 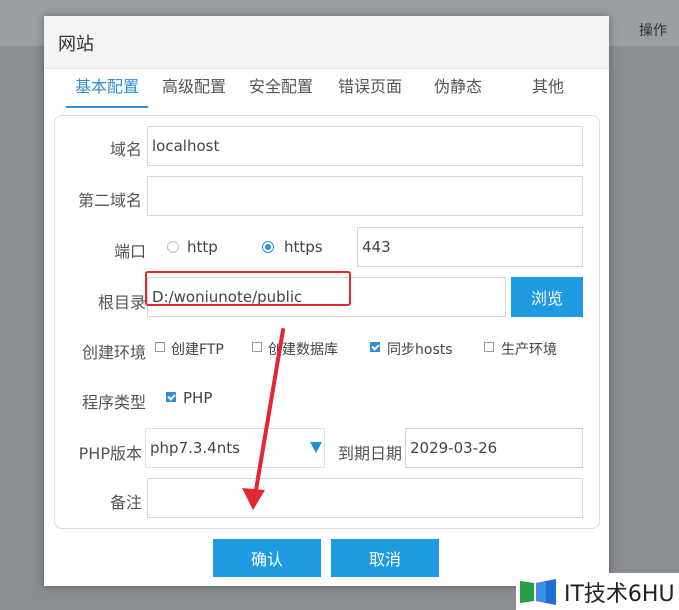 I want to click on backdrop-operation-label: 操作, so click(x=653, y=31).